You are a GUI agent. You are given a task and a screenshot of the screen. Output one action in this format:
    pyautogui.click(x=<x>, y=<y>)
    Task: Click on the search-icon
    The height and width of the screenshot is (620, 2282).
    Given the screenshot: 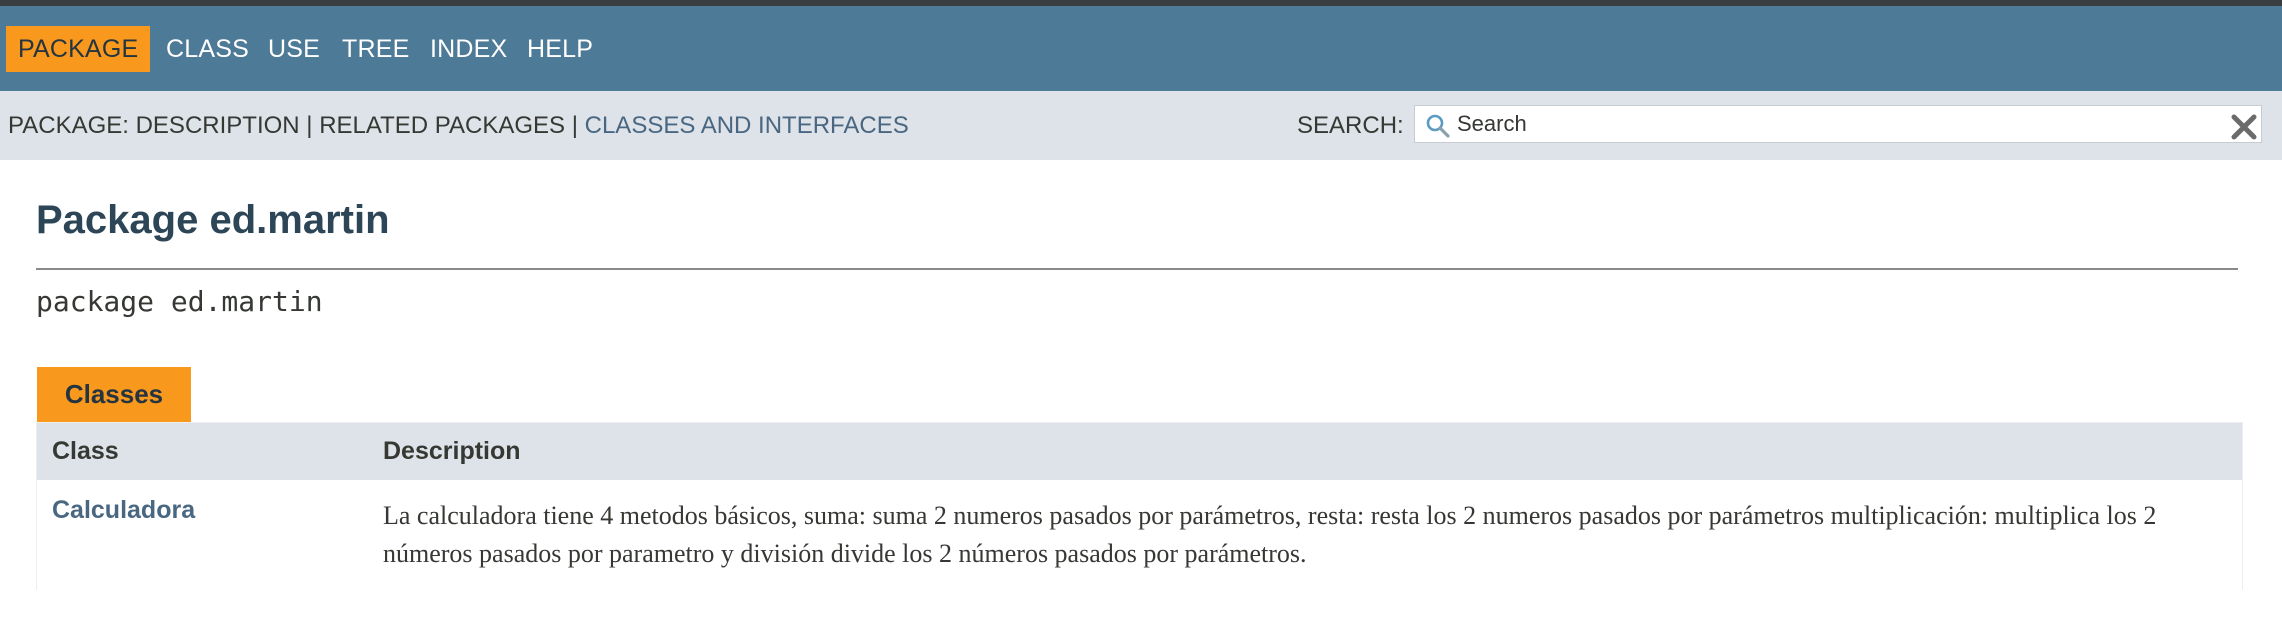 What is the action you would take?
    pyautogui.click(x=1438, y=126)
    